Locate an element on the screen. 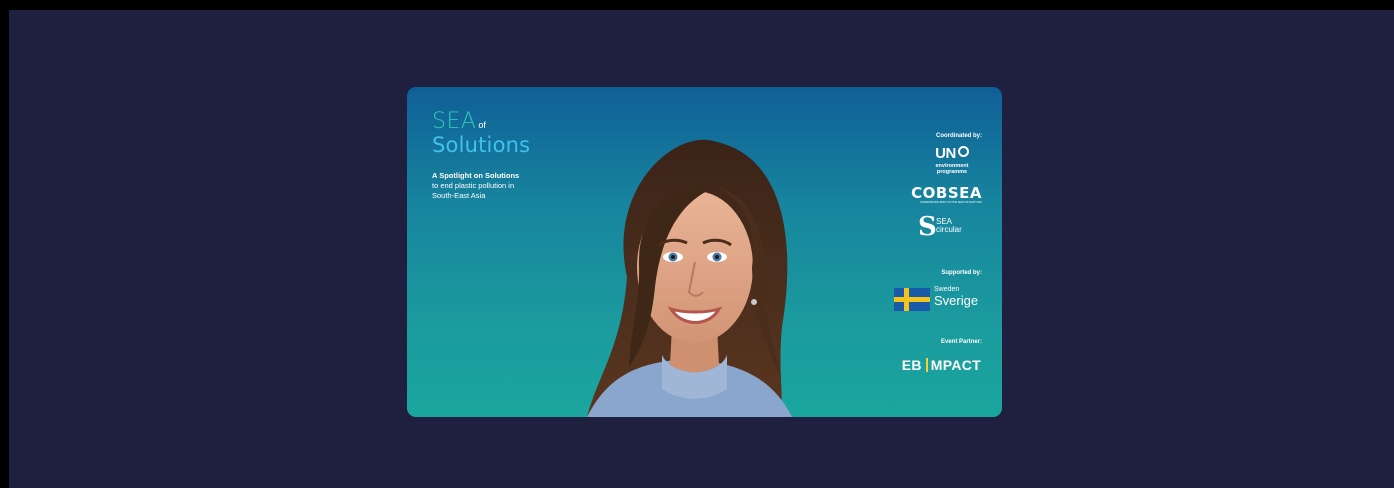 This screenshot has height=488, width=1394. un-globe-icon is located at coordinates (963, 151).